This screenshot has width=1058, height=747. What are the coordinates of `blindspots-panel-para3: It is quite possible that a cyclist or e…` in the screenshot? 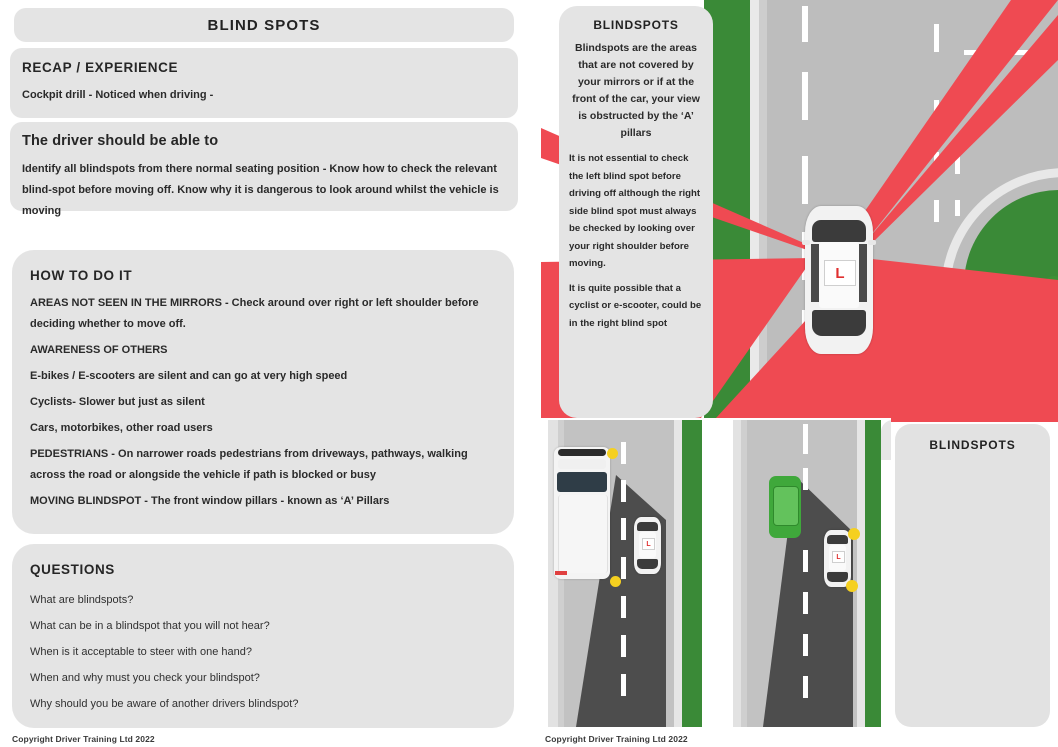 It's located at (635, 305).